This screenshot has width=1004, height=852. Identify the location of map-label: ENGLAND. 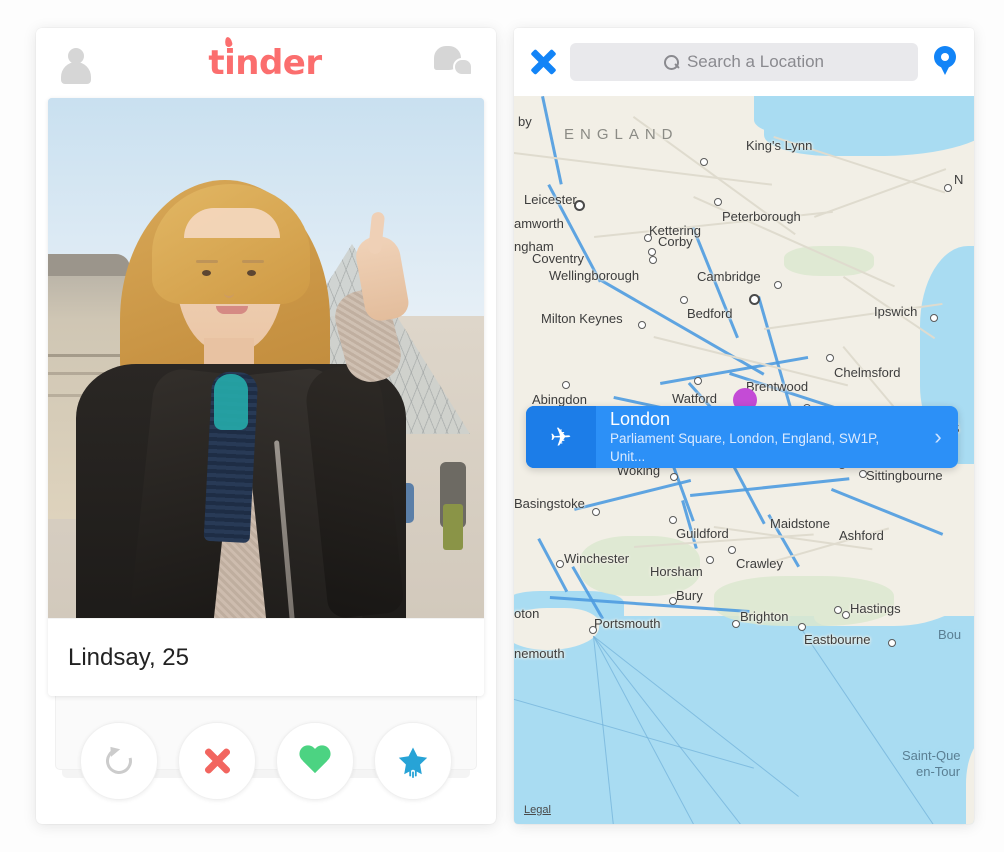
(621, 134).